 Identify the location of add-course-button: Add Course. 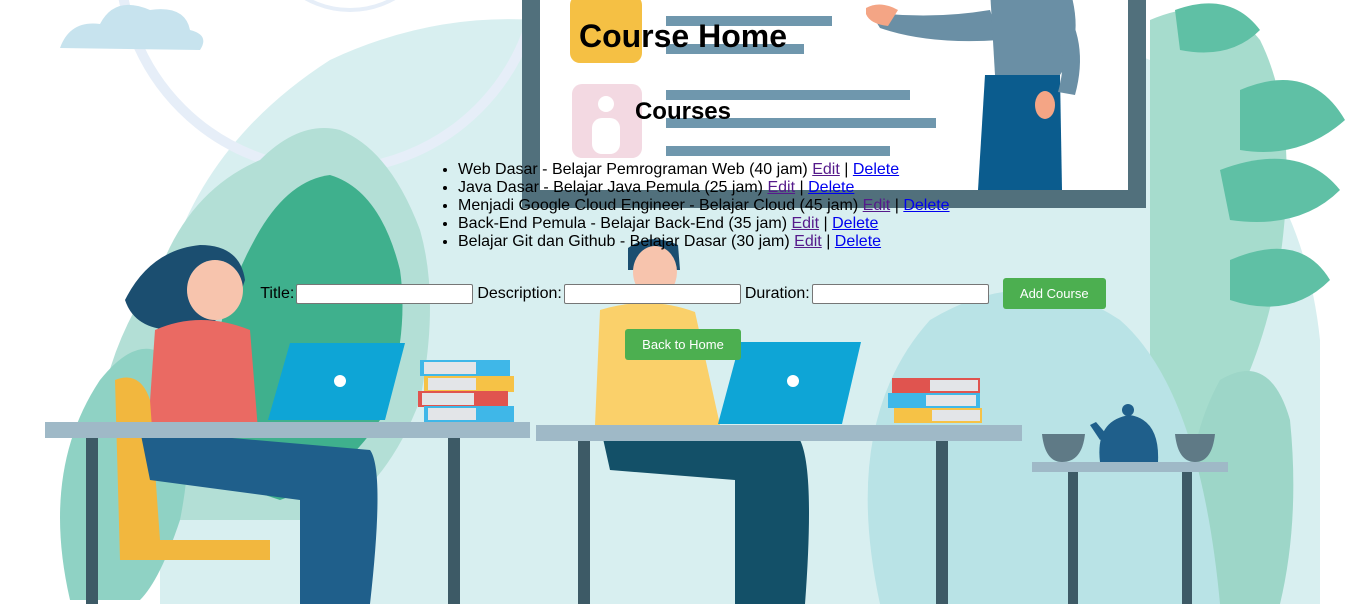
(1054, 293).